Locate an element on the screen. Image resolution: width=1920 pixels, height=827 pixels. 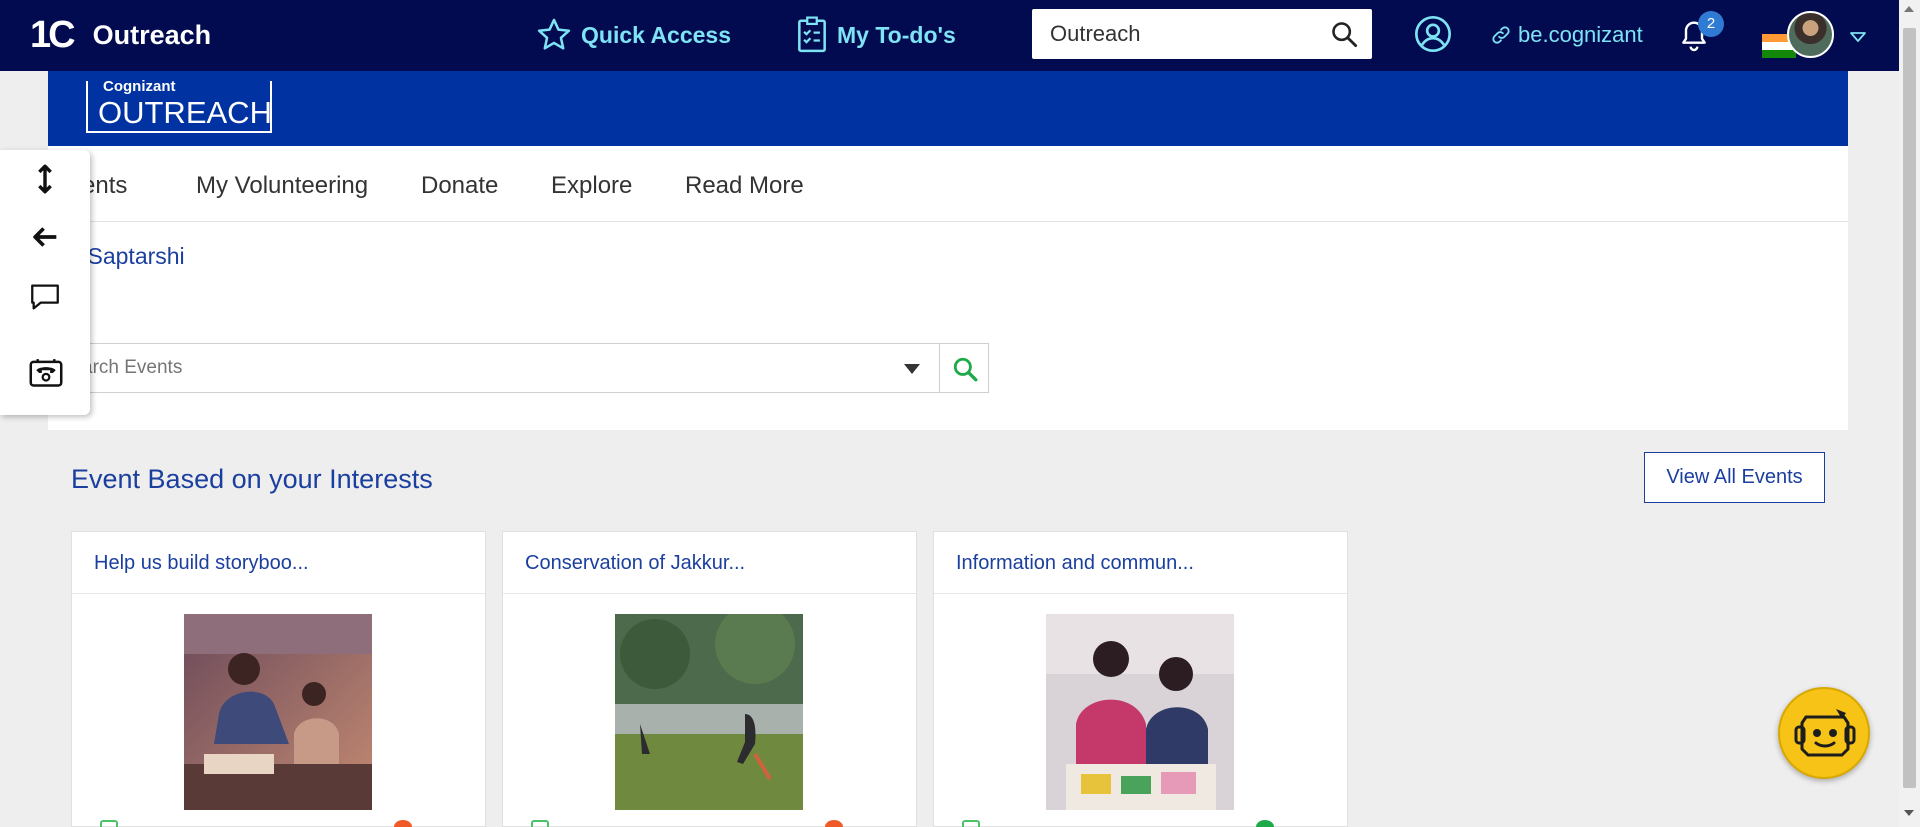
brand-logo: 1C is located at coordinates (53, 35).